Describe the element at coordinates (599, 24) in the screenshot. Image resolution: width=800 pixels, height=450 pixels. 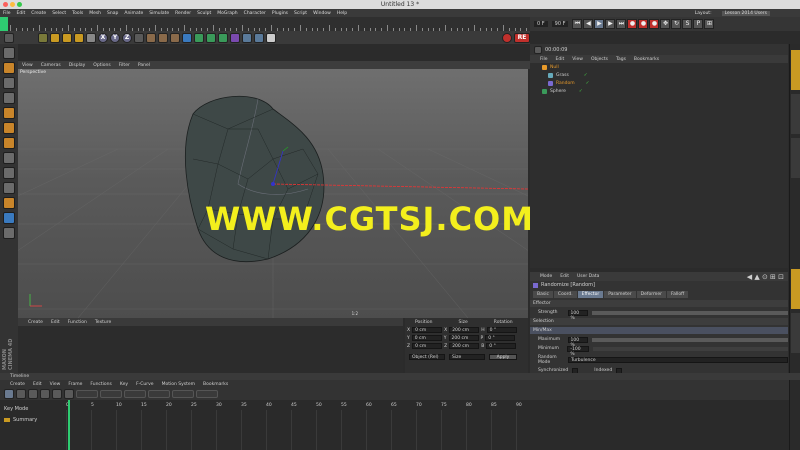
I see `play-icon: ▶` at that location.